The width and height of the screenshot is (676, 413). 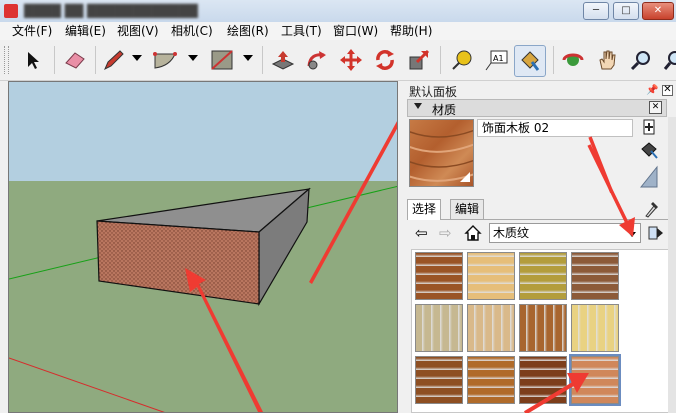 What do you see at coordinates (424, 209) in the screenshot?
I see `tab-select: 选择` at bounding box center [424, 209].